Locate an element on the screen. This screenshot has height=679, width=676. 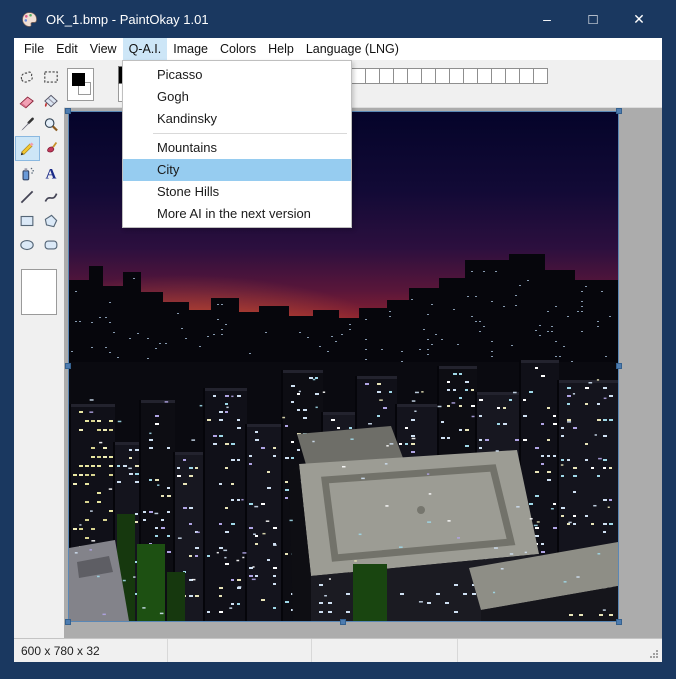
tool-polygon is located at coordinates (51, 220).